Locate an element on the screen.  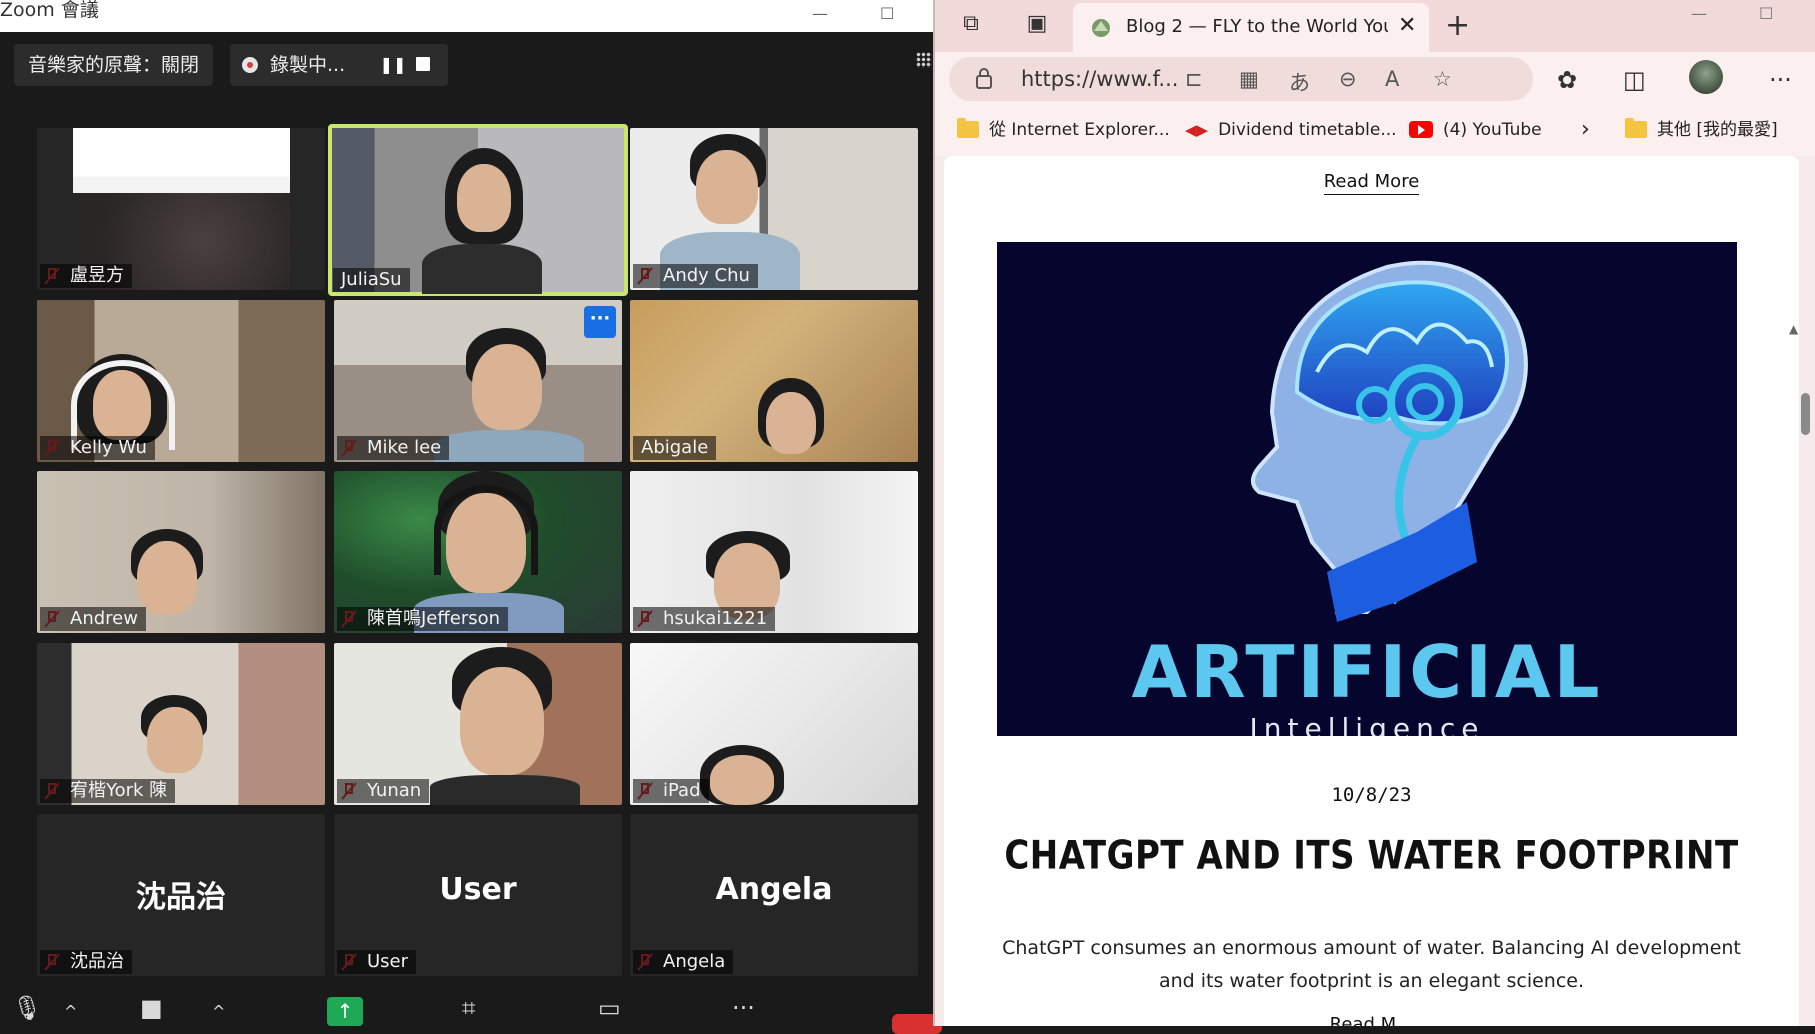
share-screen-button: ↑ is located at coordinates (345, 1011).